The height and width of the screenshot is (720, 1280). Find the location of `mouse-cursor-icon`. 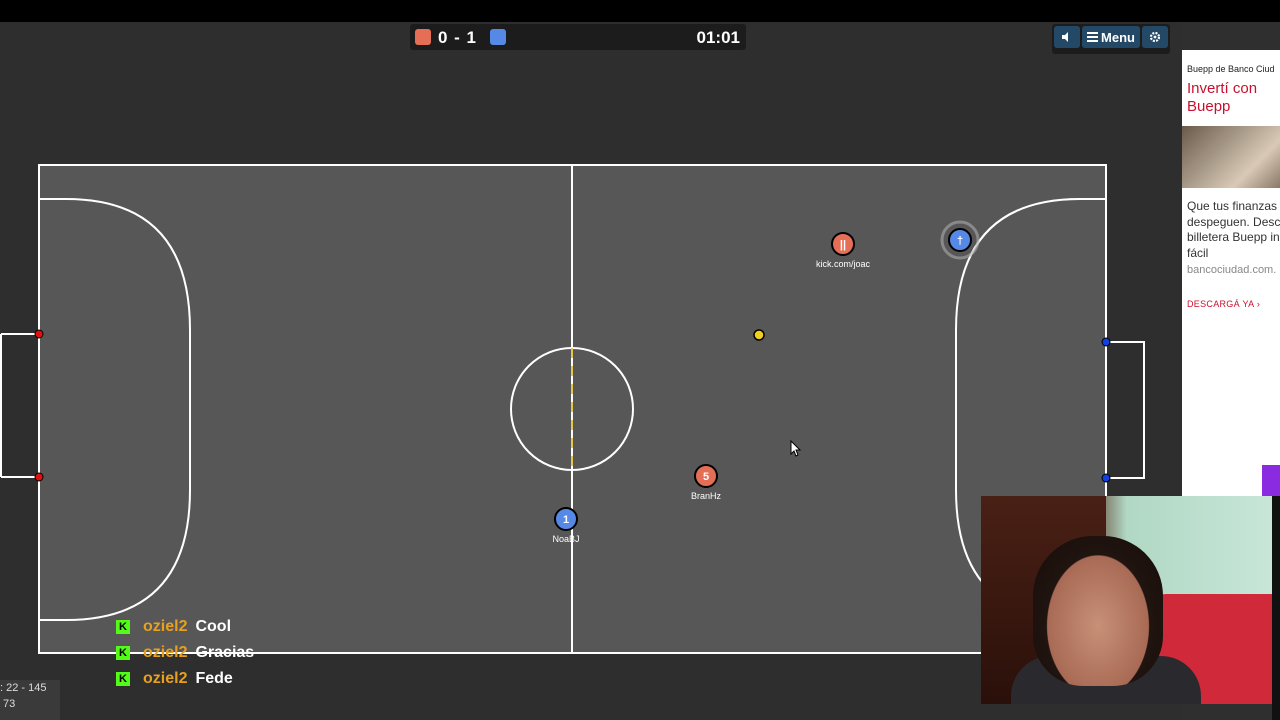

mouse-cursor-icon is located at coordinates (796, 448).